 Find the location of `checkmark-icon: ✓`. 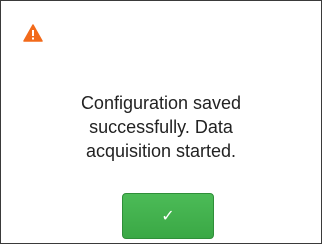

checkmark-icon: ✓ is located at coordinates (168, 215).